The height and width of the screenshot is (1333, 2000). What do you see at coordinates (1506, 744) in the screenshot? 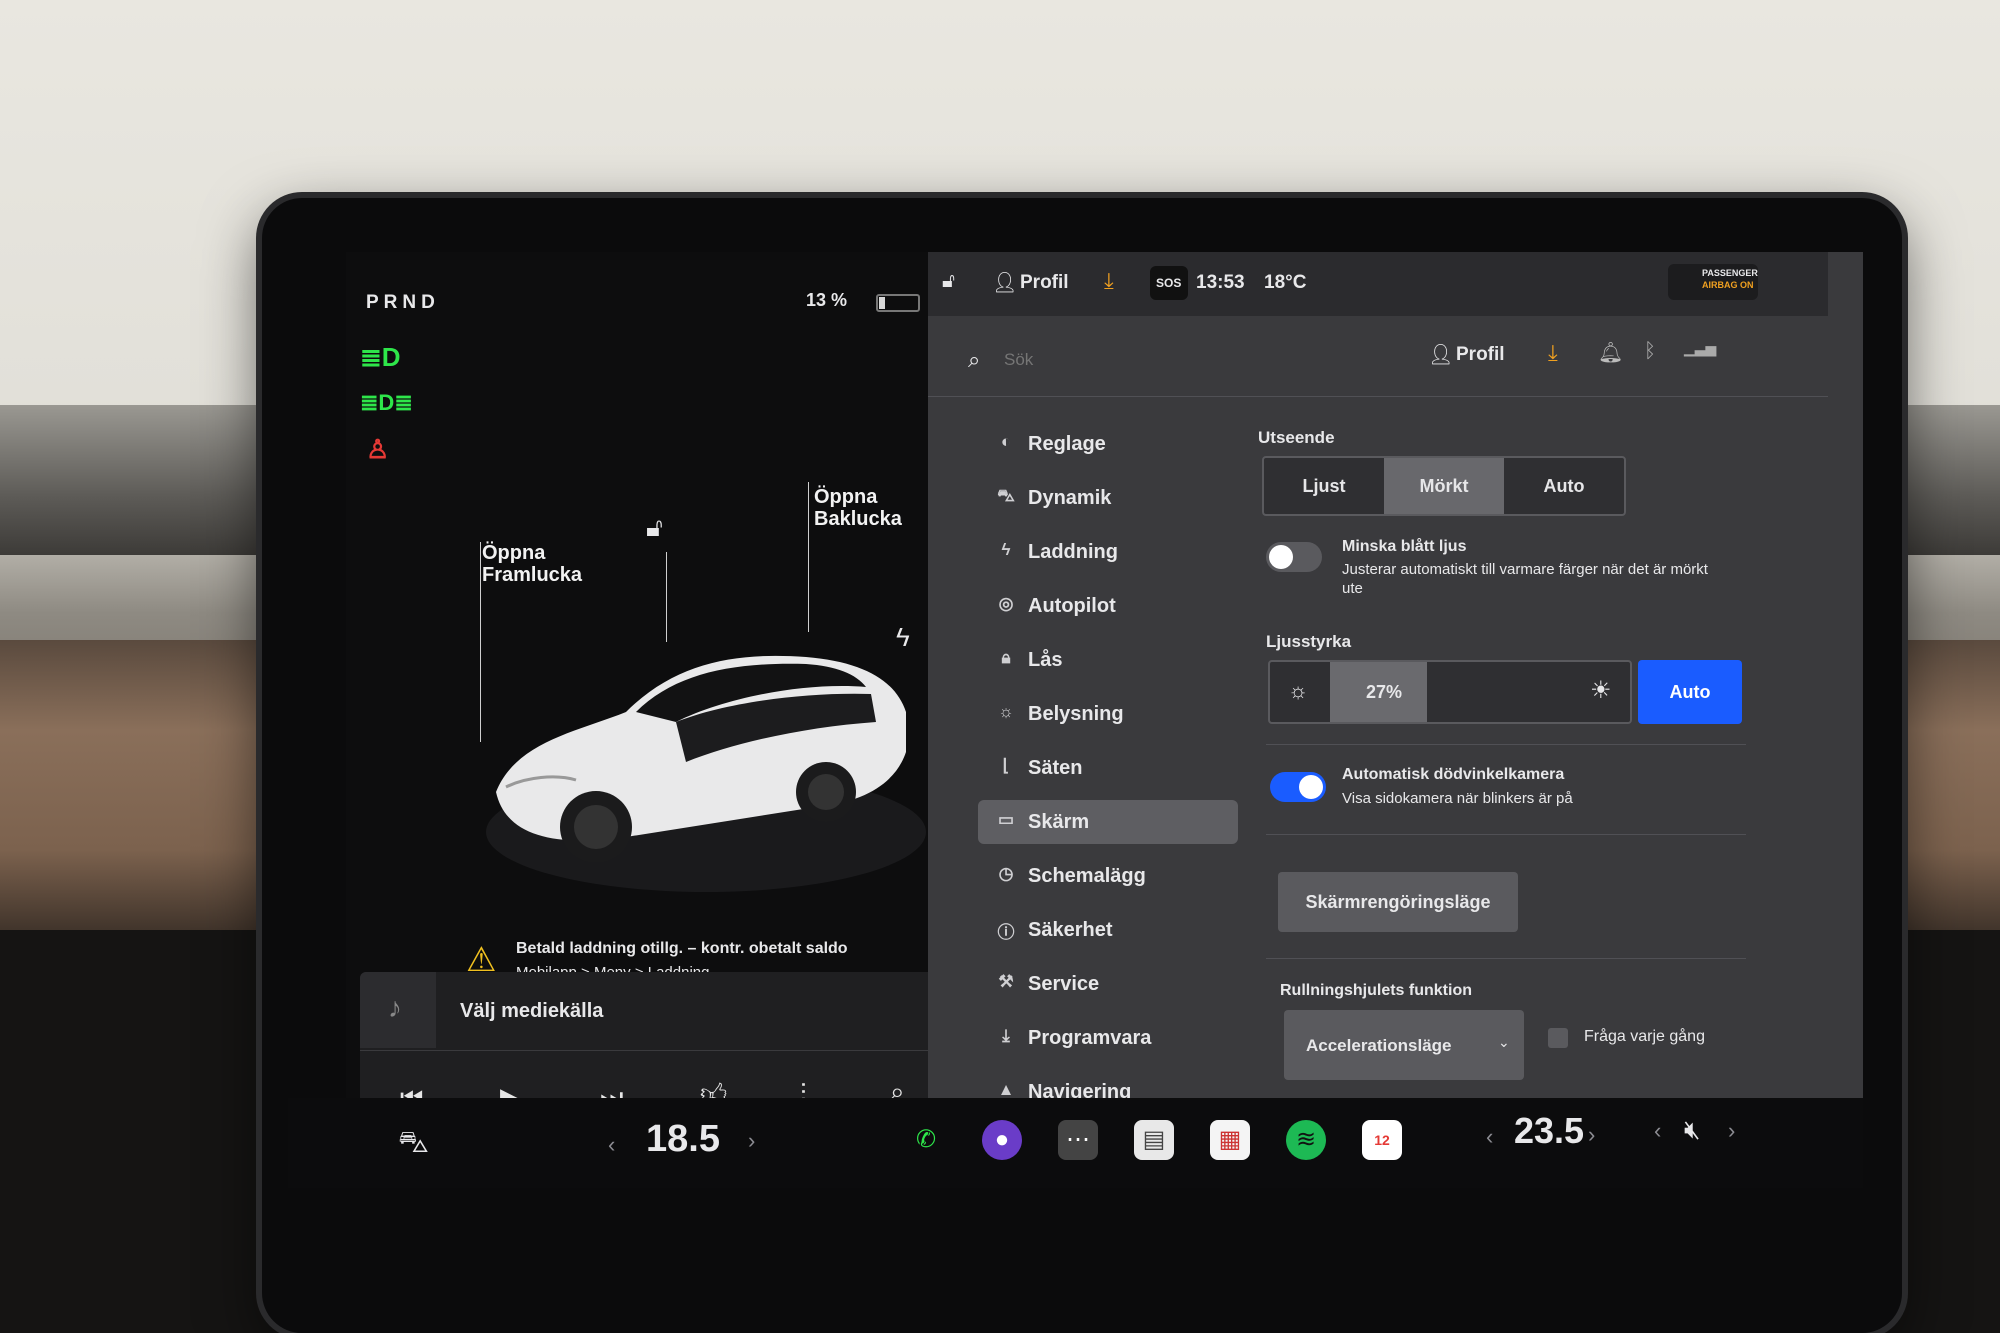
I see `brightness-divider` at bounding box center [1506, 744].